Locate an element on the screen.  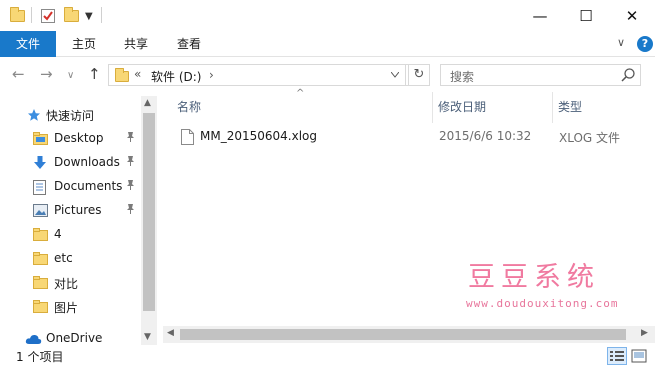
sidebar-item-pictures: Pictures is located at coordinates (70, 211).